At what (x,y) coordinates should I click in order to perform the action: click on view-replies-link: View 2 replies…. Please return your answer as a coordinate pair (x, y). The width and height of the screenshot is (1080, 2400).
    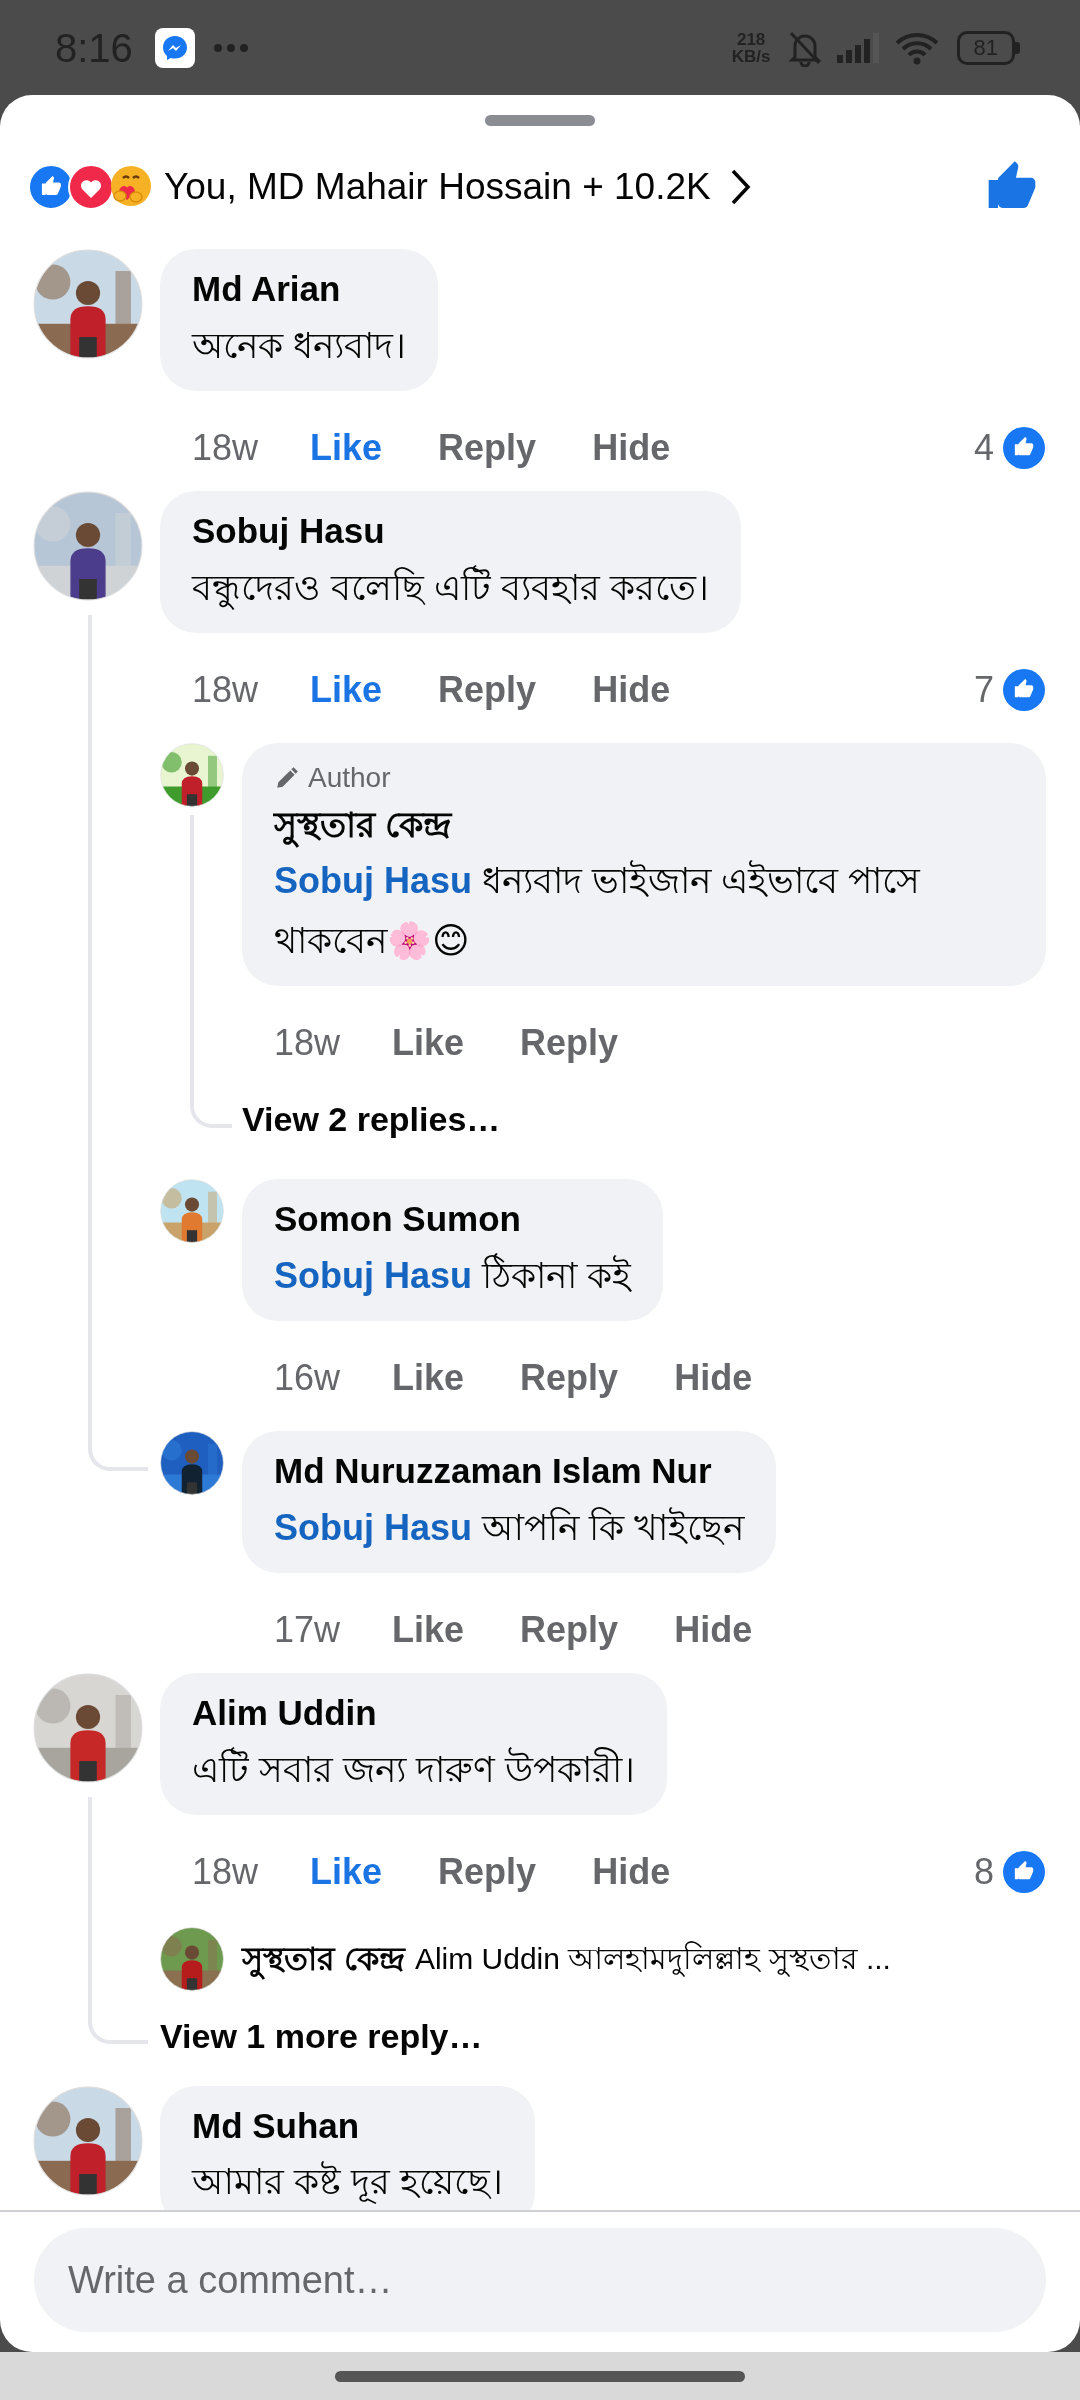
    Looking at the image, I should click on (371, 1120).